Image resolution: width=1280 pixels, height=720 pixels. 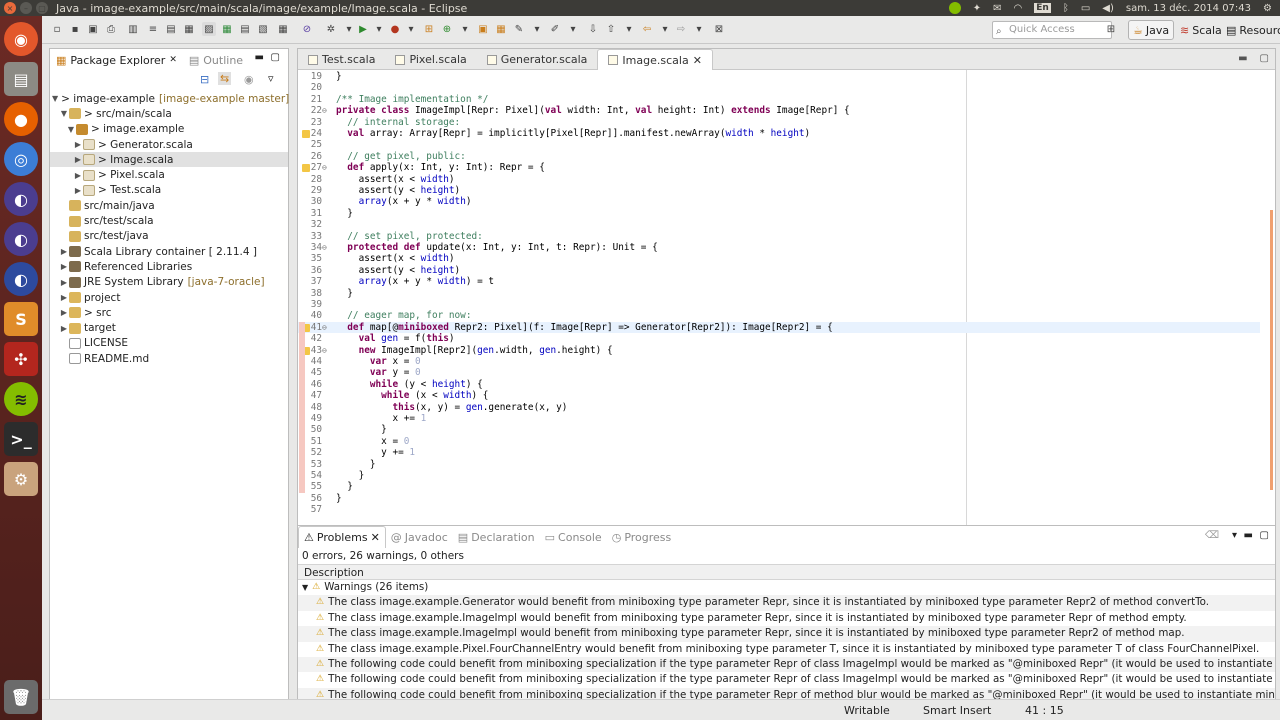 I want to click on system-settings-icon: ⚙, so click(x=21, y=479).